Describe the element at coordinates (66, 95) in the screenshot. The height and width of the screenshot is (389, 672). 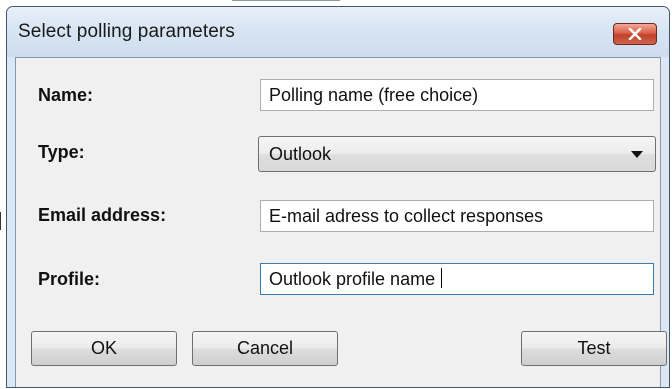
I see `name-label: Name:` at that location.